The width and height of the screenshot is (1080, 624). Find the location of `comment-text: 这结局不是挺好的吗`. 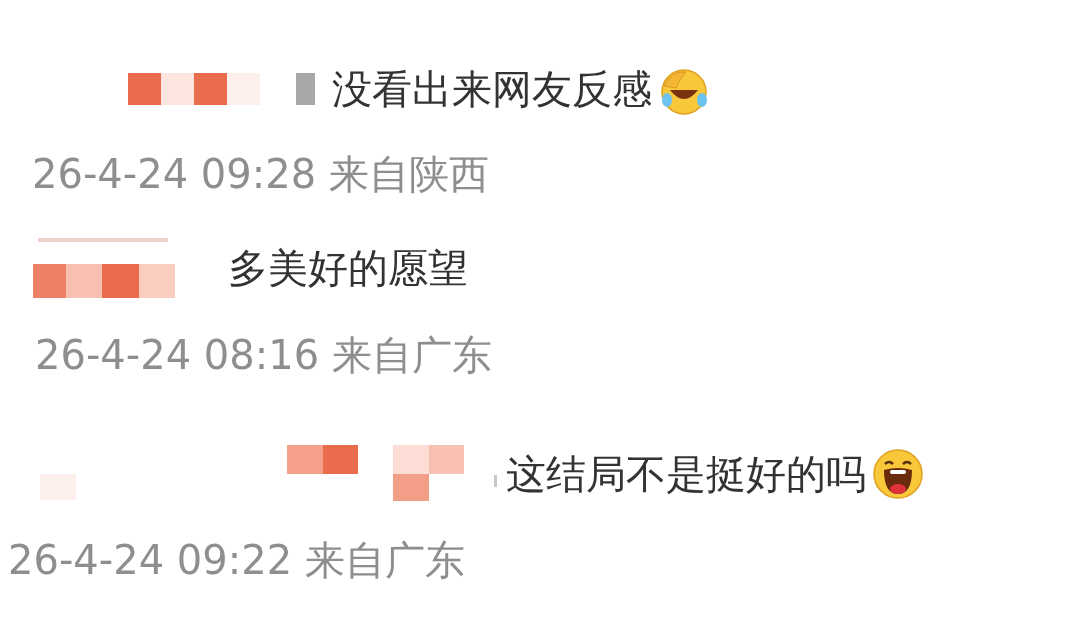

comment-text: 这结局不是挺好的吗 is located at coordinates (686, 474).